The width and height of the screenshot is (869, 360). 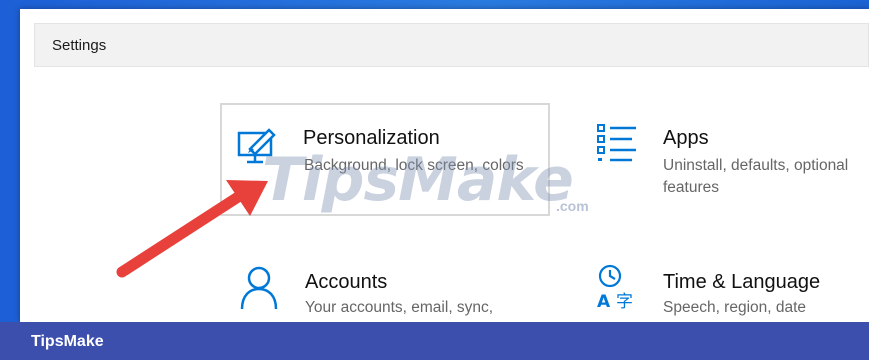 What do you see at coordinates (624, 300) in the screenshot?
I see `svg-text: 字` at bounding box center [624, 300].